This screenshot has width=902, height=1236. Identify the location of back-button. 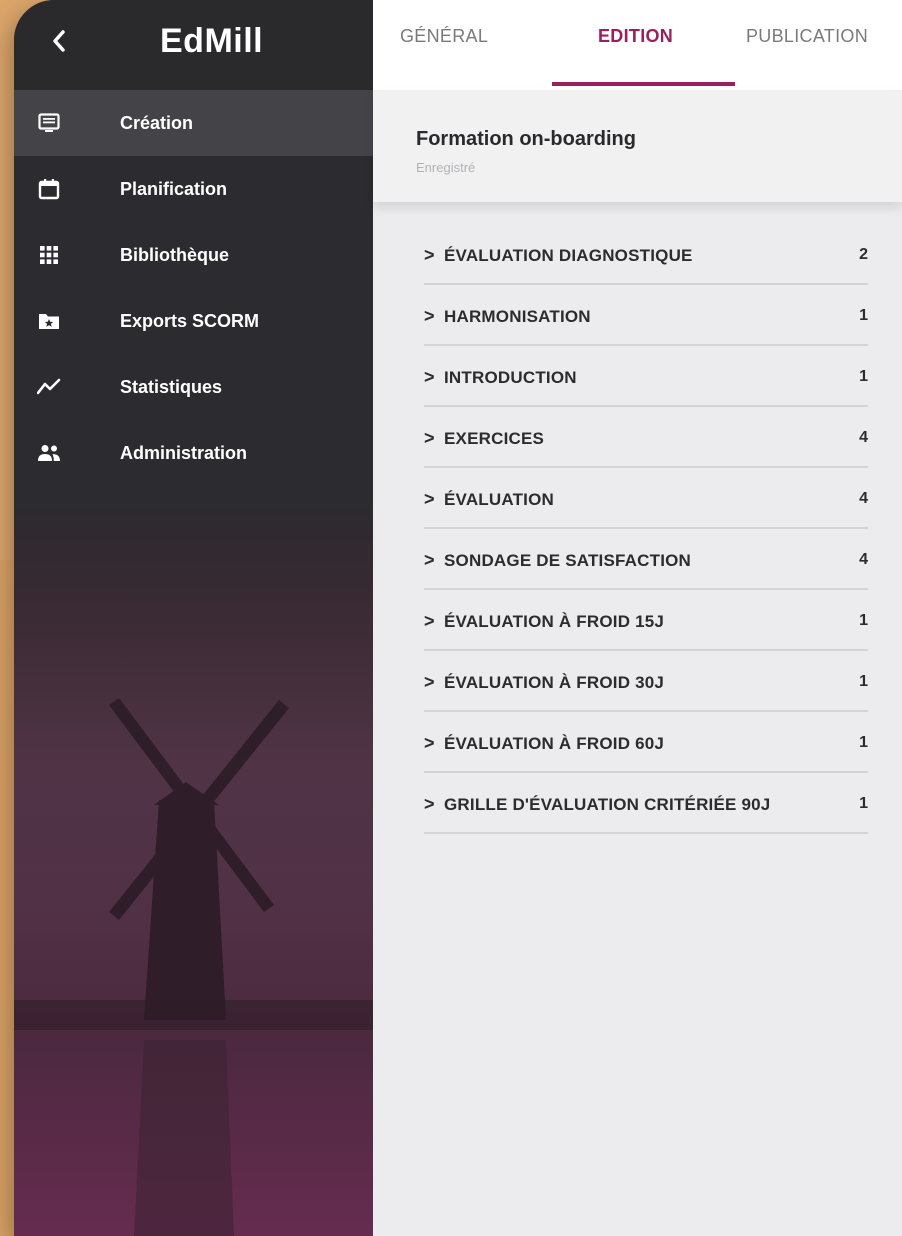
(59, 41).